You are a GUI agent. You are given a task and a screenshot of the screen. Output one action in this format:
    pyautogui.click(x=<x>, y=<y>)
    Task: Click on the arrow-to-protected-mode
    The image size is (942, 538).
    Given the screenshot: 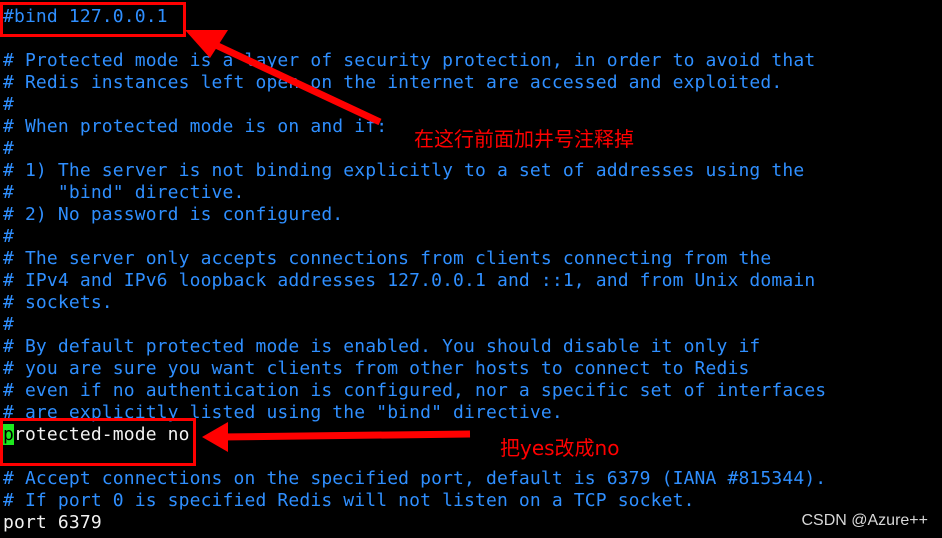 What is the action you would take?
    pyautogui.click(x=336, y=437)
    